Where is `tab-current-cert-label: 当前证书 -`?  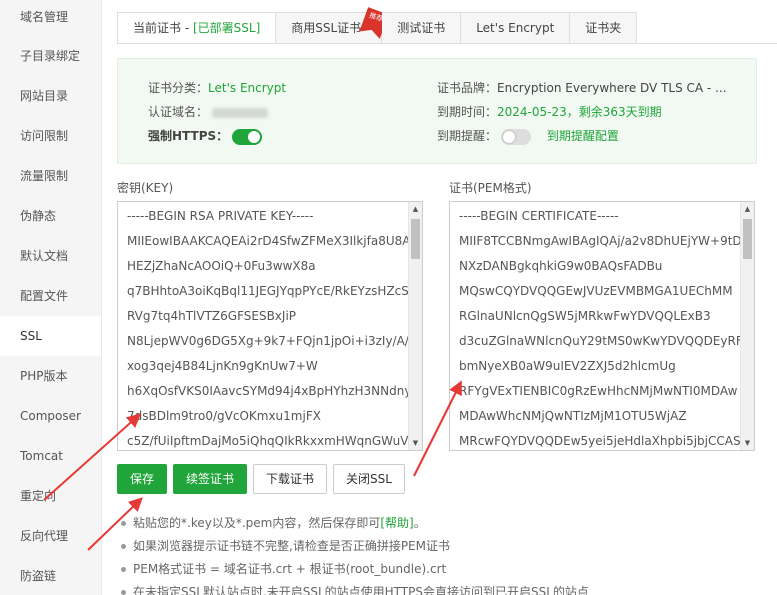
tab-current-cert-label: 当前证书 - is located at coordinates (163, 28).